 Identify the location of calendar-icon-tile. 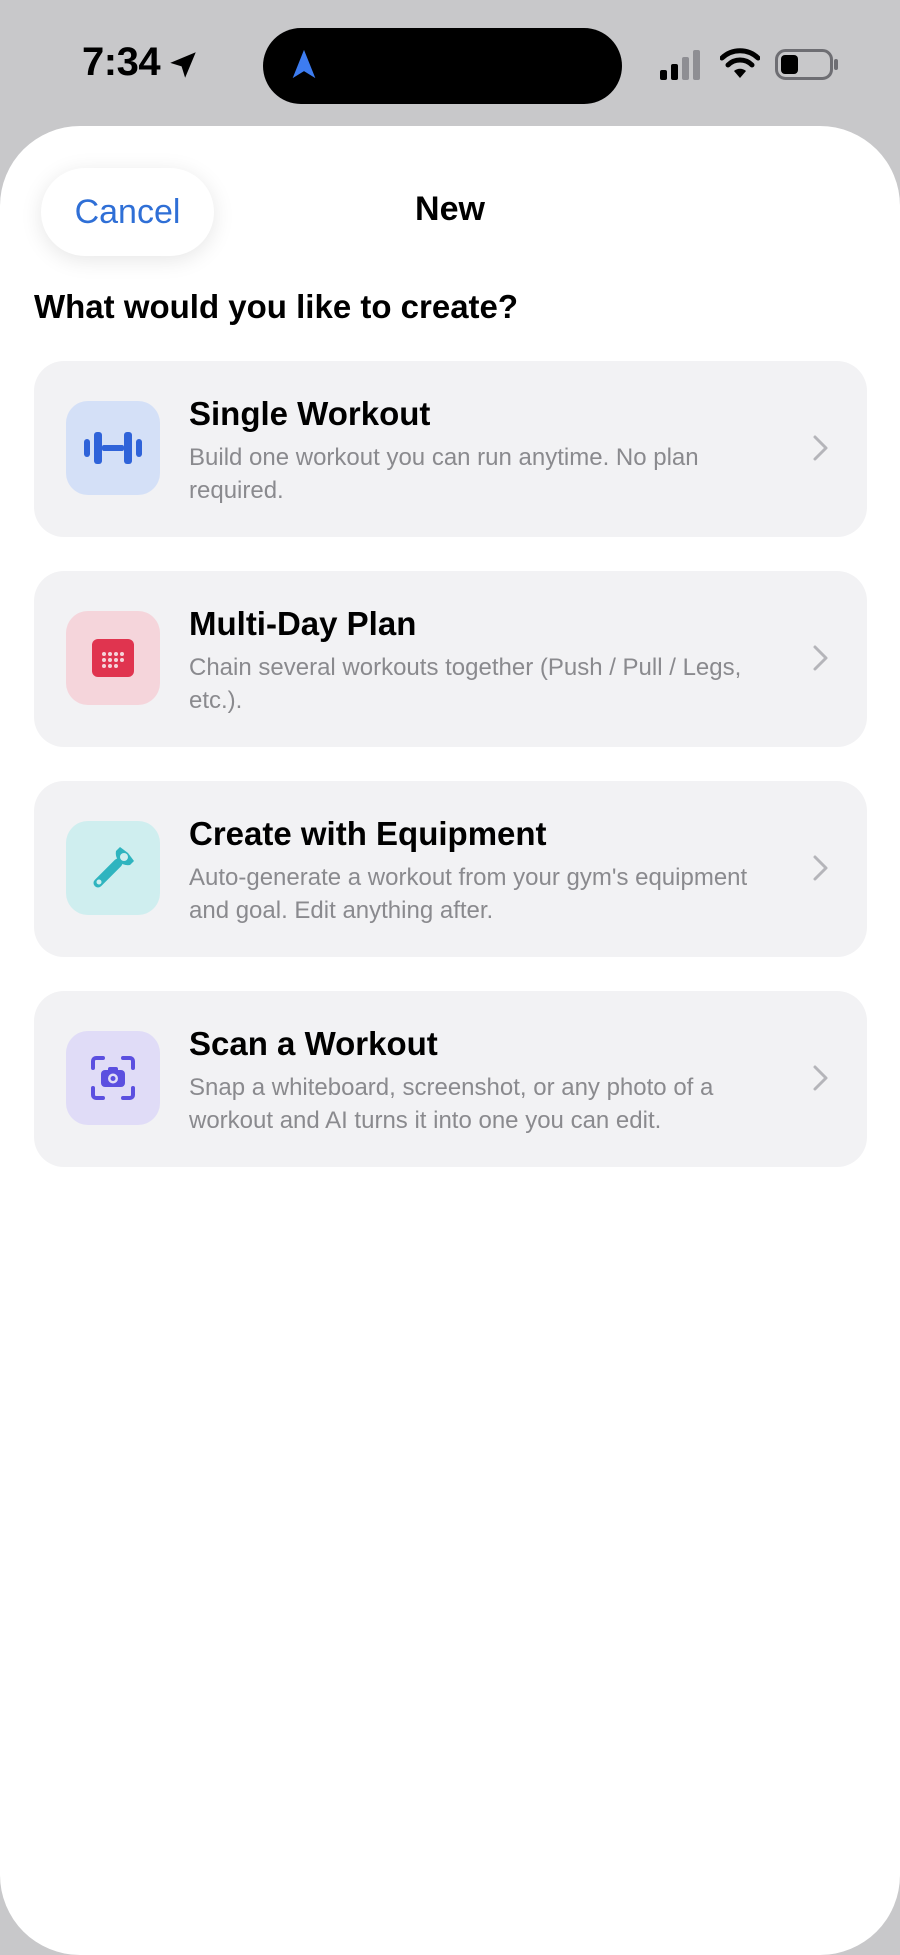
(113, 658).